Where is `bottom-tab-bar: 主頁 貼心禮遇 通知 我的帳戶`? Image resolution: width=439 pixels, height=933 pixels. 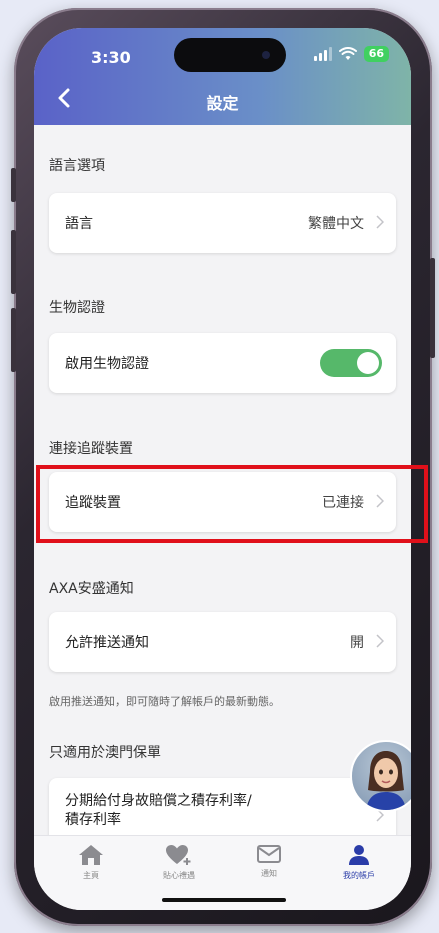
bottom-tab-bar: 主頁 貼心禮遇 通知 我的帳戶 is located at coordinates (222, 872).